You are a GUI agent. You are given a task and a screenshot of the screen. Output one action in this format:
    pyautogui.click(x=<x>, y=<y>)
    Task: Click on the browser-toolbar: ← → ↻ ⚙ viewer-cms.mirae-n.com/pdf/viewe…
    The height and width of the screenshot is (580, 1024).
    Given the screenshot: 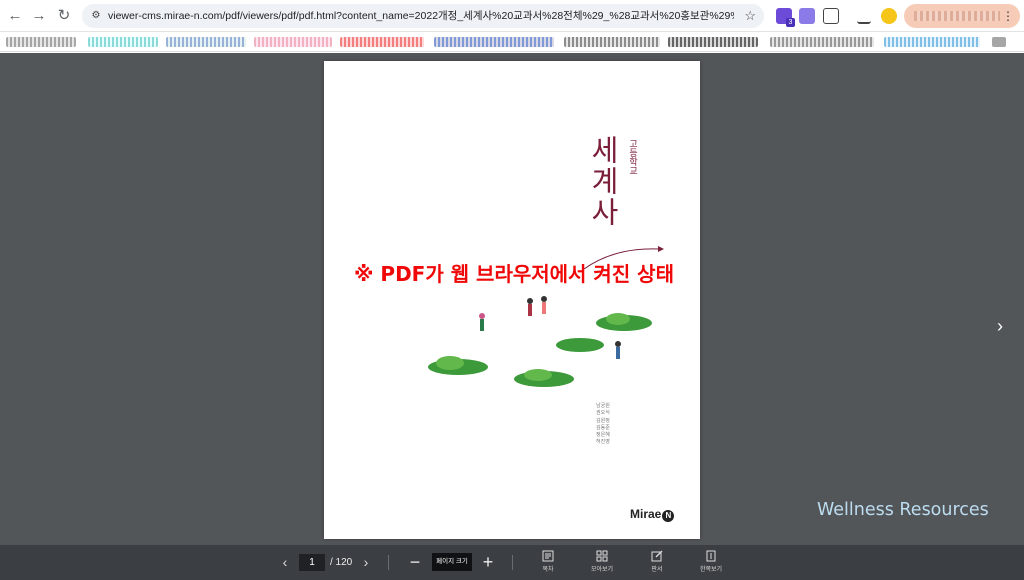 What is the action you would take?
    pyautogui.click(x=512, y=16)
    